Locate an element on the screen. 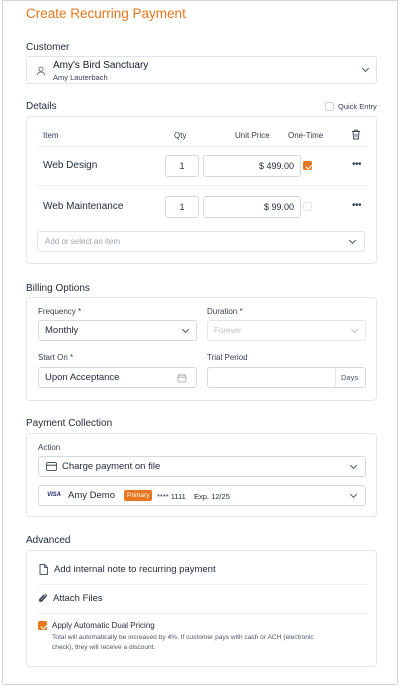 Image resolution: width=400 pixels, height=687 pixels. start-on-input: Upon Acceptance is located at coordinates (117, 377).